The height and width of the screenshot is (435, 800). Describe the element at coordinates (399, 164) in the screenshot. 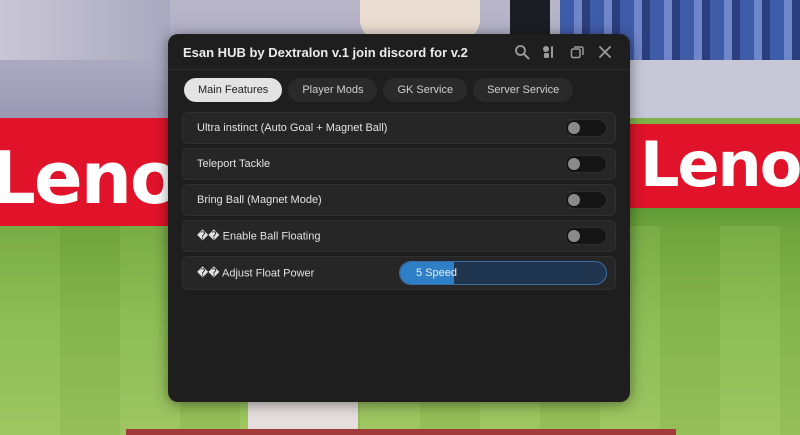

I see `feature-row-teleport-tackle: Teleport Tackle` at that location.